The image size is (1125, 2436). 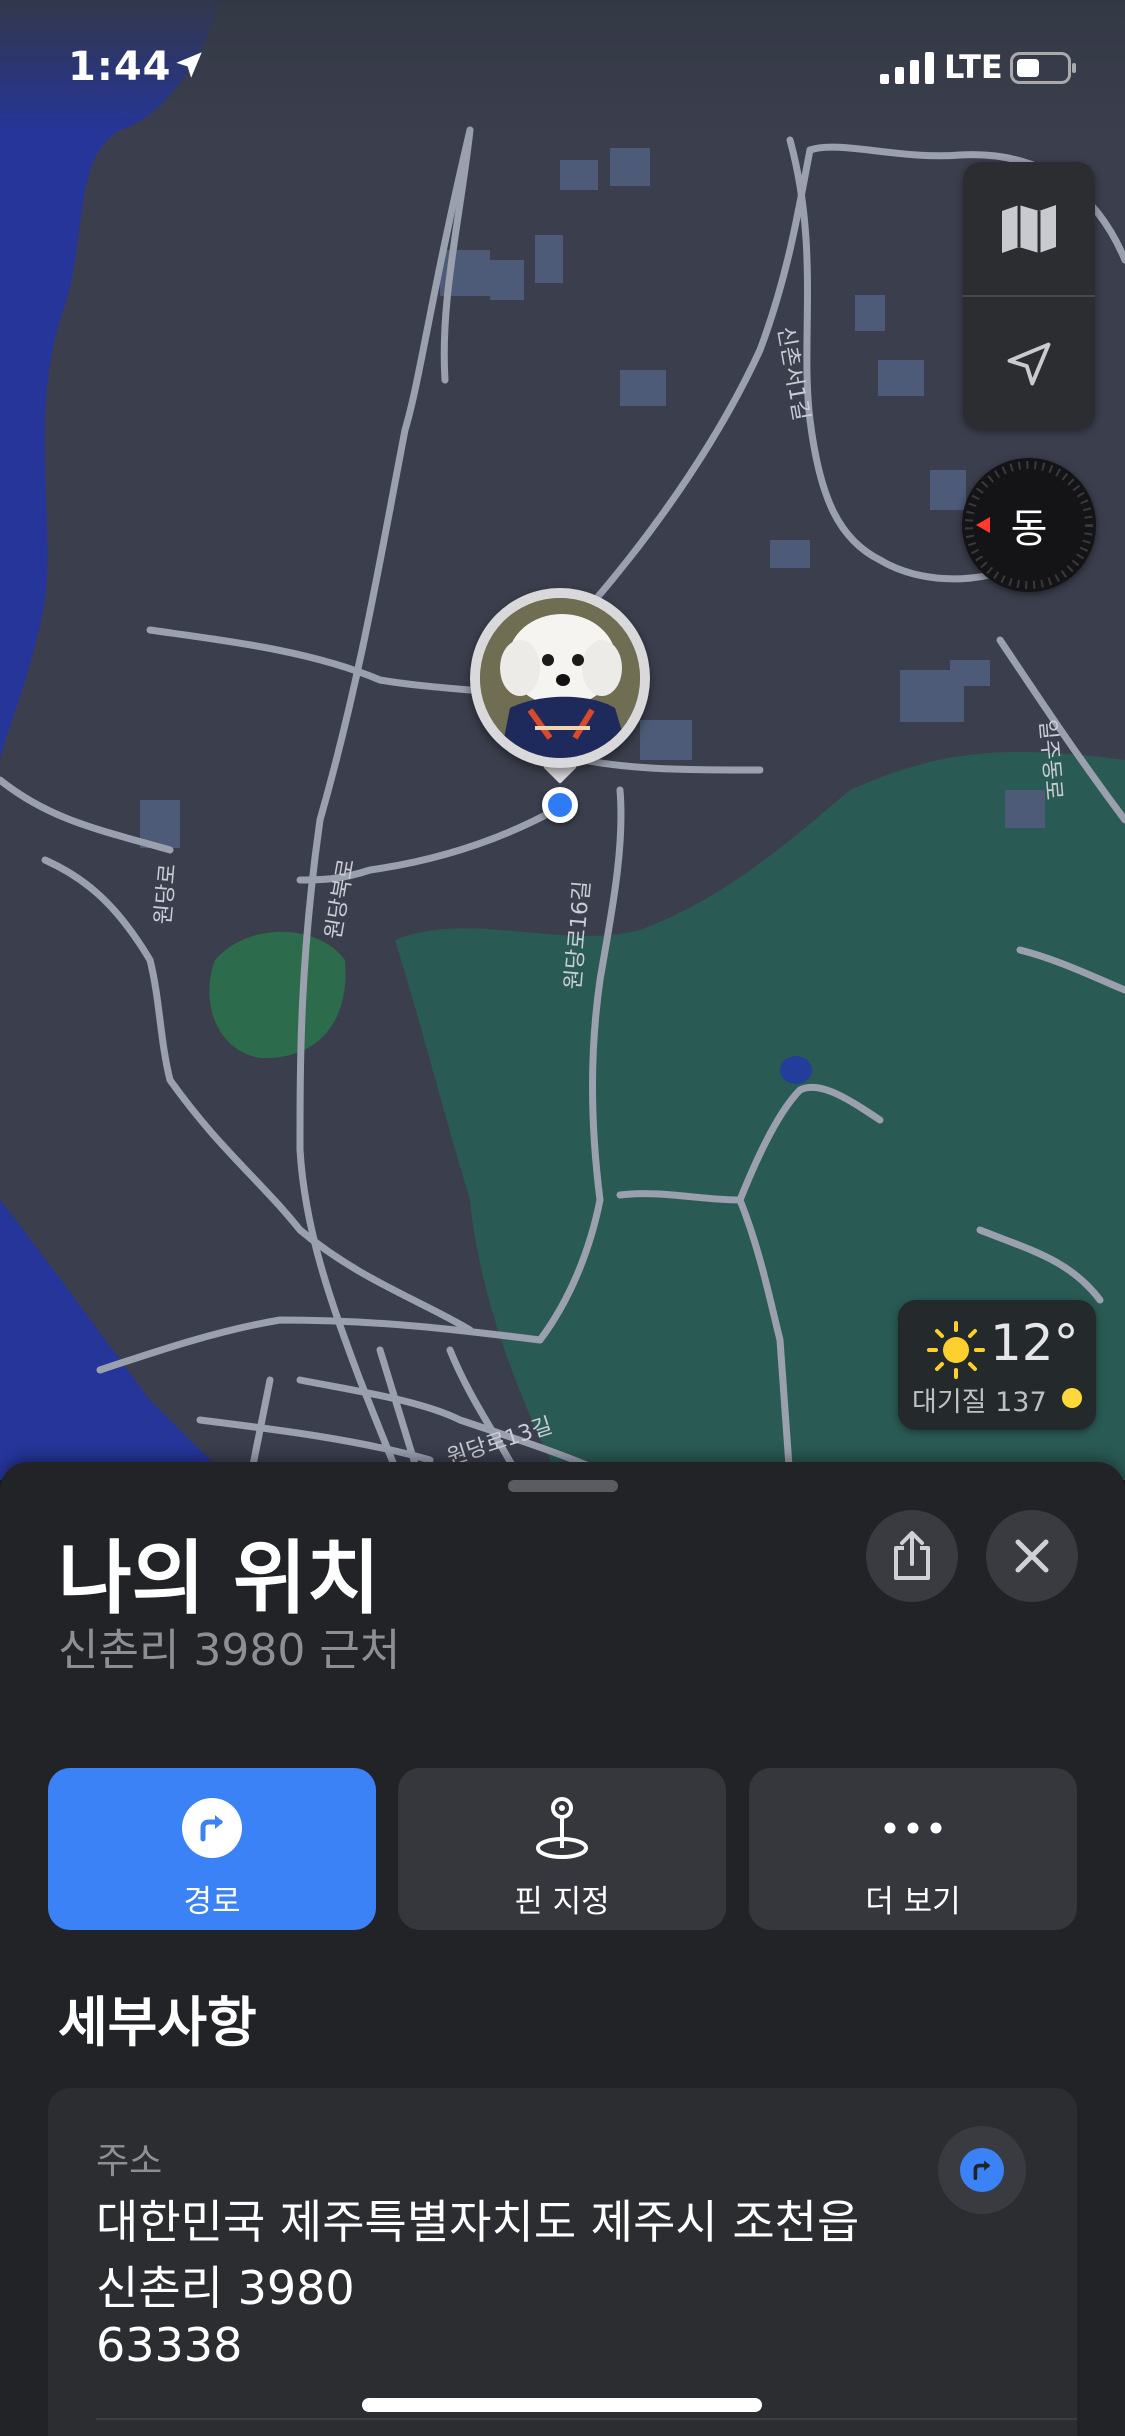 What do you see at coordinates (225, 2288) in the screenshot?
I see `address-line: 신촌리 3980` at bounding box center [225, 2288].